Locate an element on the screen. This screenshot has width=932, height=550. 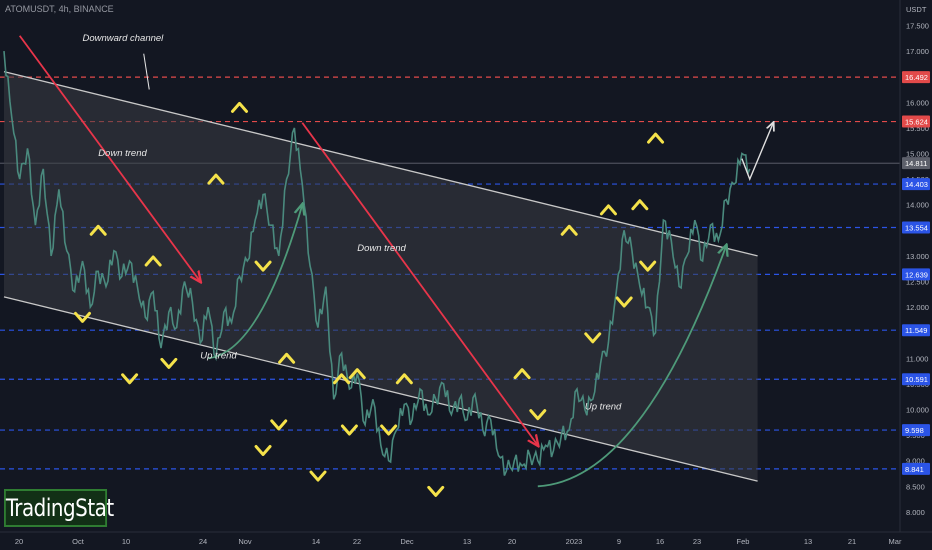
level-badge-label-0: 16.492 is located at coordinates (916, 77).